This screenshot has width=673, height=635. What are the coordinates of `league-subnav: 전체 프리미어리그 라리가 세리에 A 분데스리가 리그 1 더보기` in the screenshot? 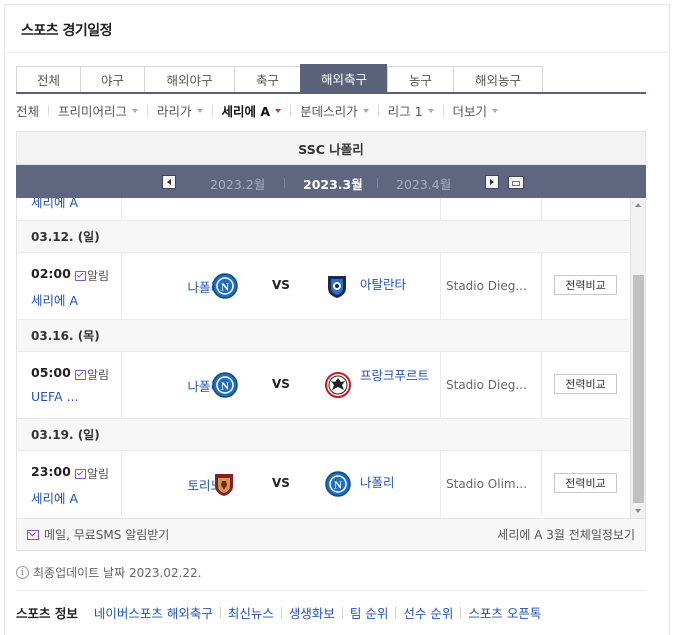 It's located at (257, 110).